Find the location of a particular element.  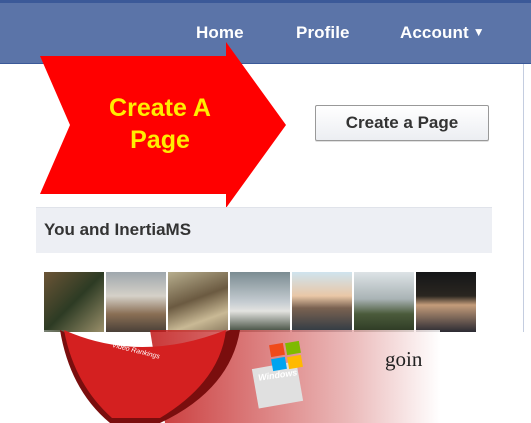

annotation-text: Create A Page is located at coordinates (160, 124).